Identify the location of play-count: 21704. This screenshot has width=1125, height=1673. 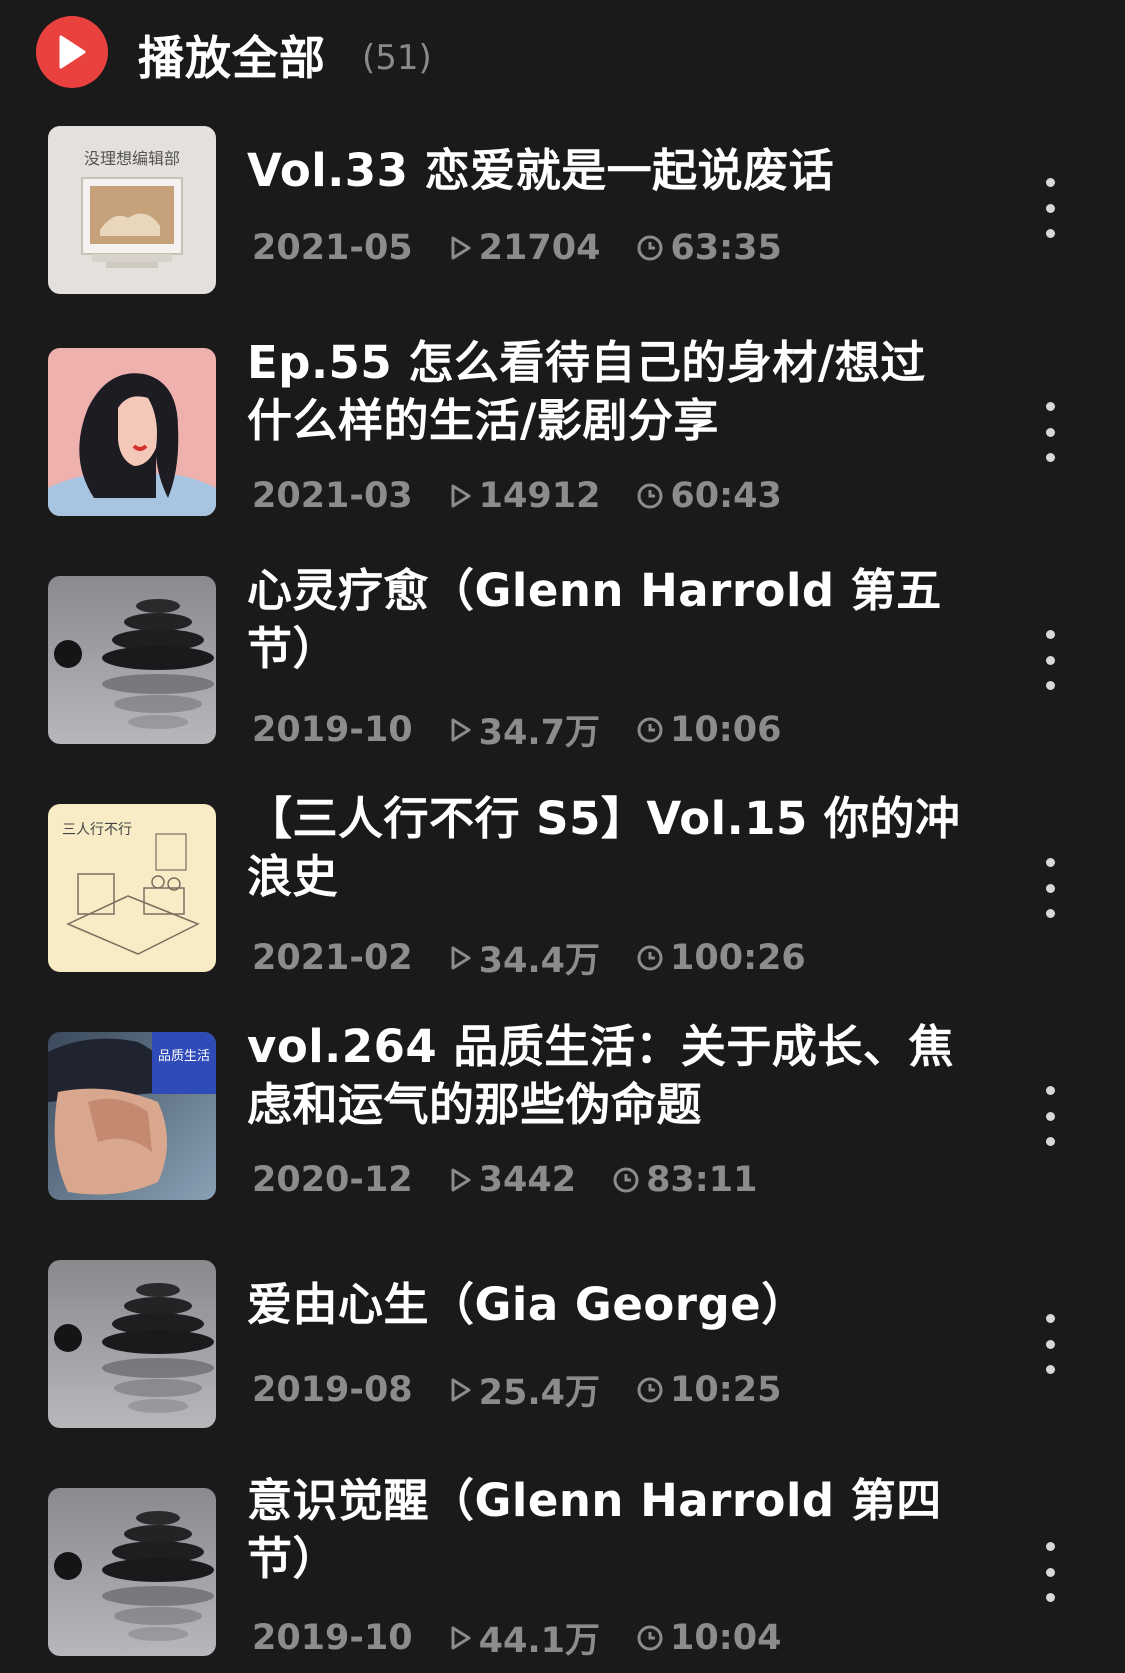
(539, 248).